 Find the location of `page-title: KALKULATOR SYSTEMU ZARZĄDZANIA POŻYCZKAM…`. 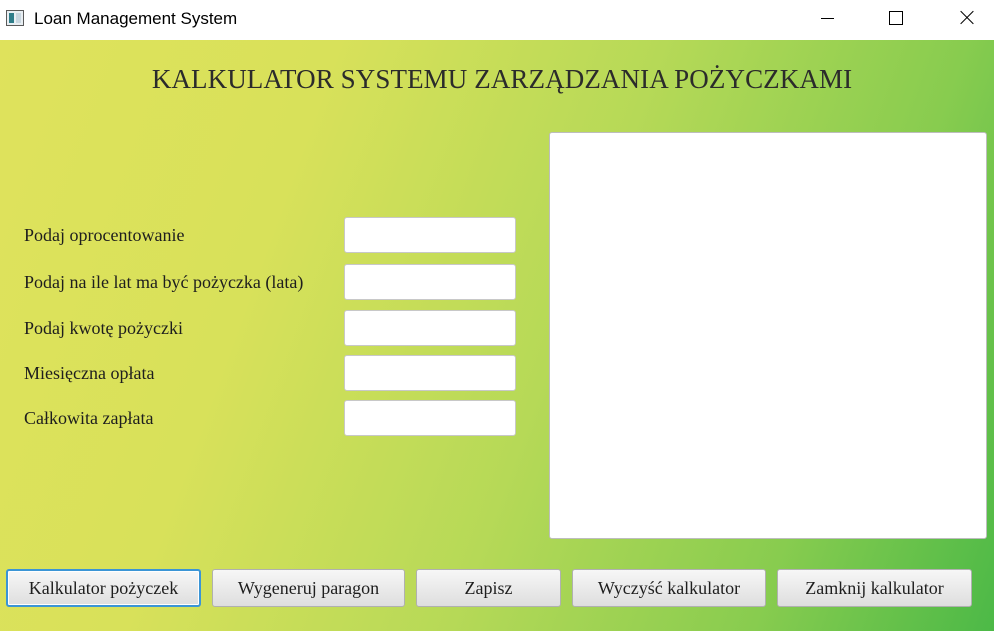

page-title: KALKULATOR SYSTEMU ZARZĄDZANIA POŻYCZKAM… is located at coordinates (502, 79).